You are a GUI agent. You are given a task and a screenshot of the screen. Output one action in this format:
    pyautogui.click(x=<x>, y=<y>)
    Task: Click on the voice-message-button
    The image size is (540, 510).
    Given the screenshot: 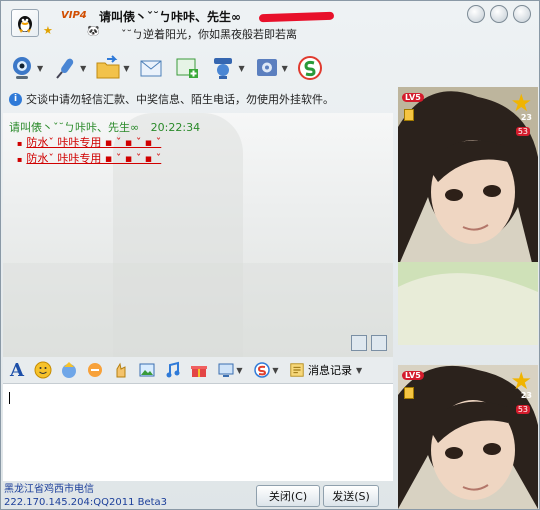 What is the action you would take?
    pyautogui.click(x=121, y=370)
    